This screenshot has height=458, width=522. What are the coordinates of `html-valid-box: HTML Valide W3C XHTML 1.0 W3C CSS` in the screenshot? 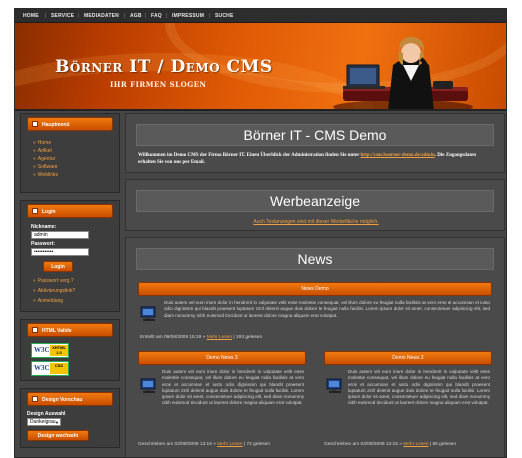 It's located at (70, 350).